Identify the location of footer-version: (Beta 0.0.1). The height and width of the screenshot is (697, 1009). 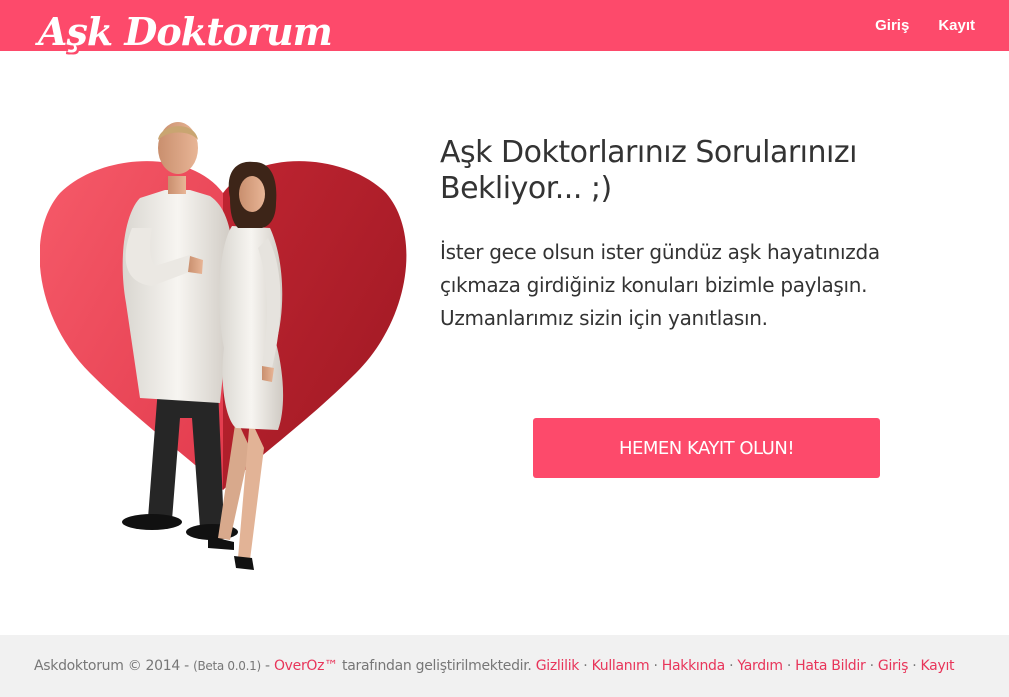
(227, 666).